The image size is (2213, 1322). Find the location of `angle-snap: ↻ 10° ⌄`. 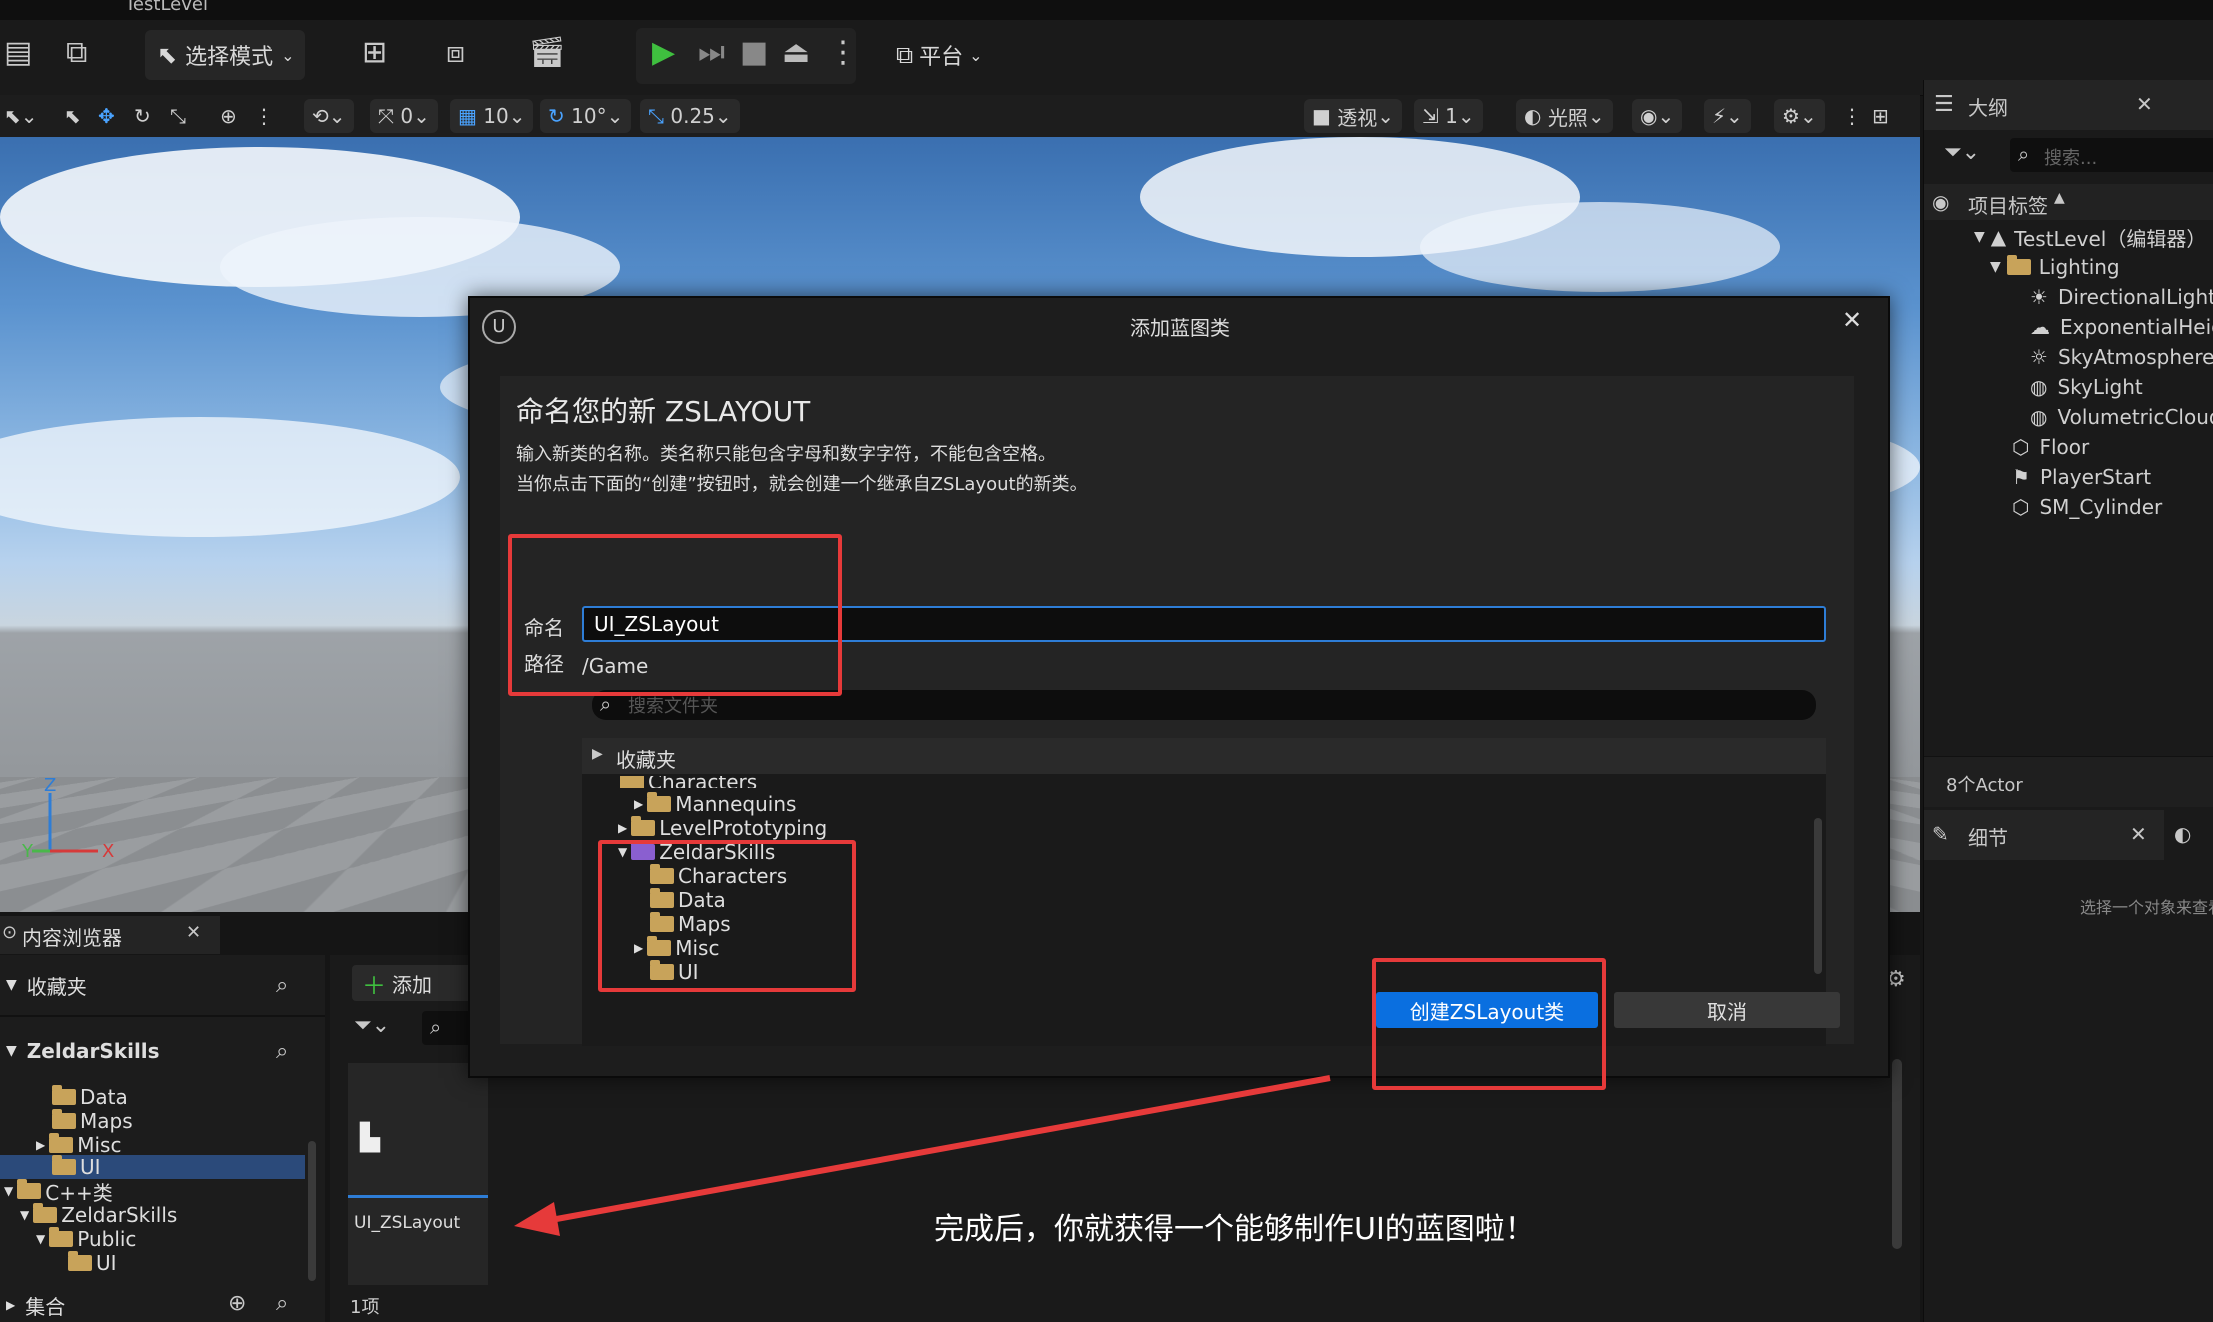

angle-snap: ↻ 10° ⌄ is located at coordinates (586, 116).